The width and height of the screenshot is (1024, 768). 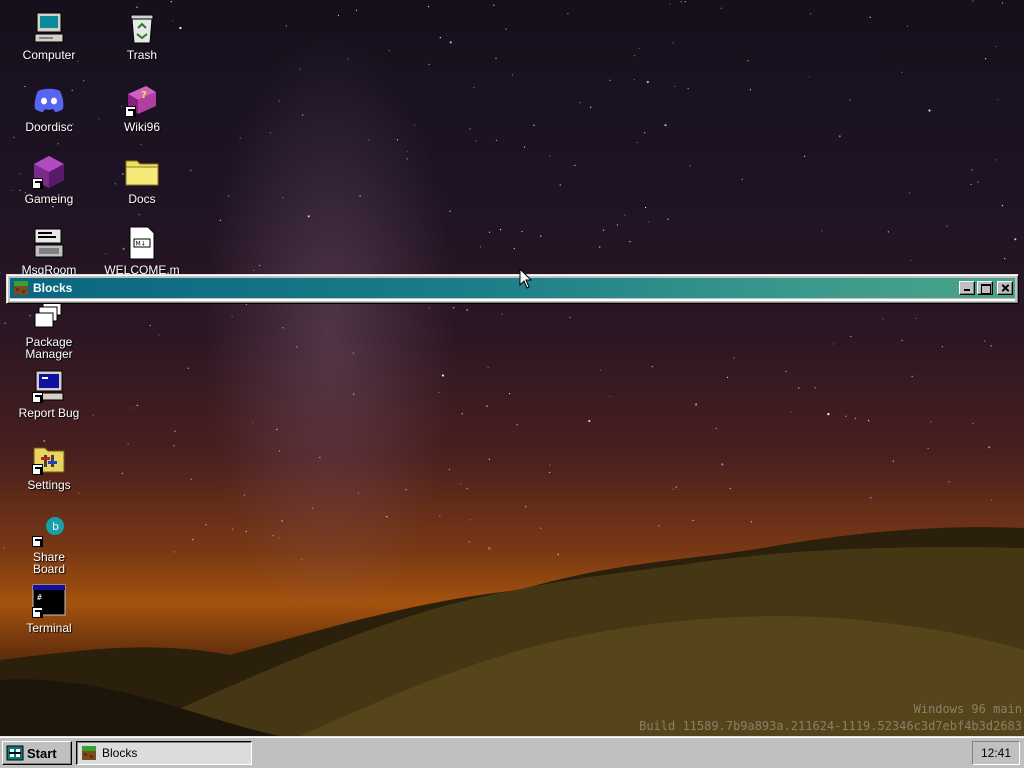 What do you see at coordinates (49, 563) in the screenshot?
I see `desktop-icon-label: Share Board` at bounding box center [49, 563].